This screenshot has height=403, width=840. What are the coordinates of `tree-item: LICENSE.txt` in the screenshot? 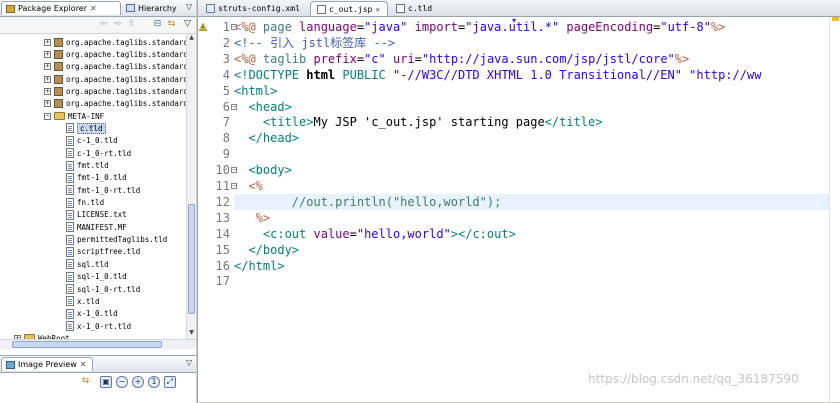 It's located at (96, 215).